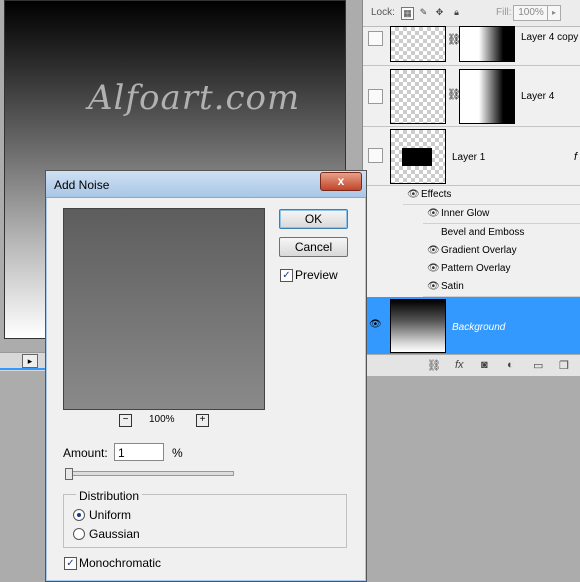 The width and height of the screenshot is (580, 582). I want to click on lock-label: Lock:, so click(383, 12).